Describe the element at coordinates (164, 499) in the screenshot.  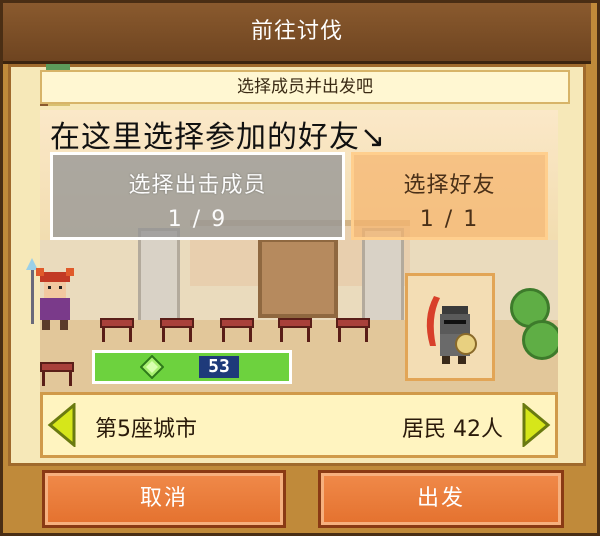
I see `cancel-button: 取消` at that location.